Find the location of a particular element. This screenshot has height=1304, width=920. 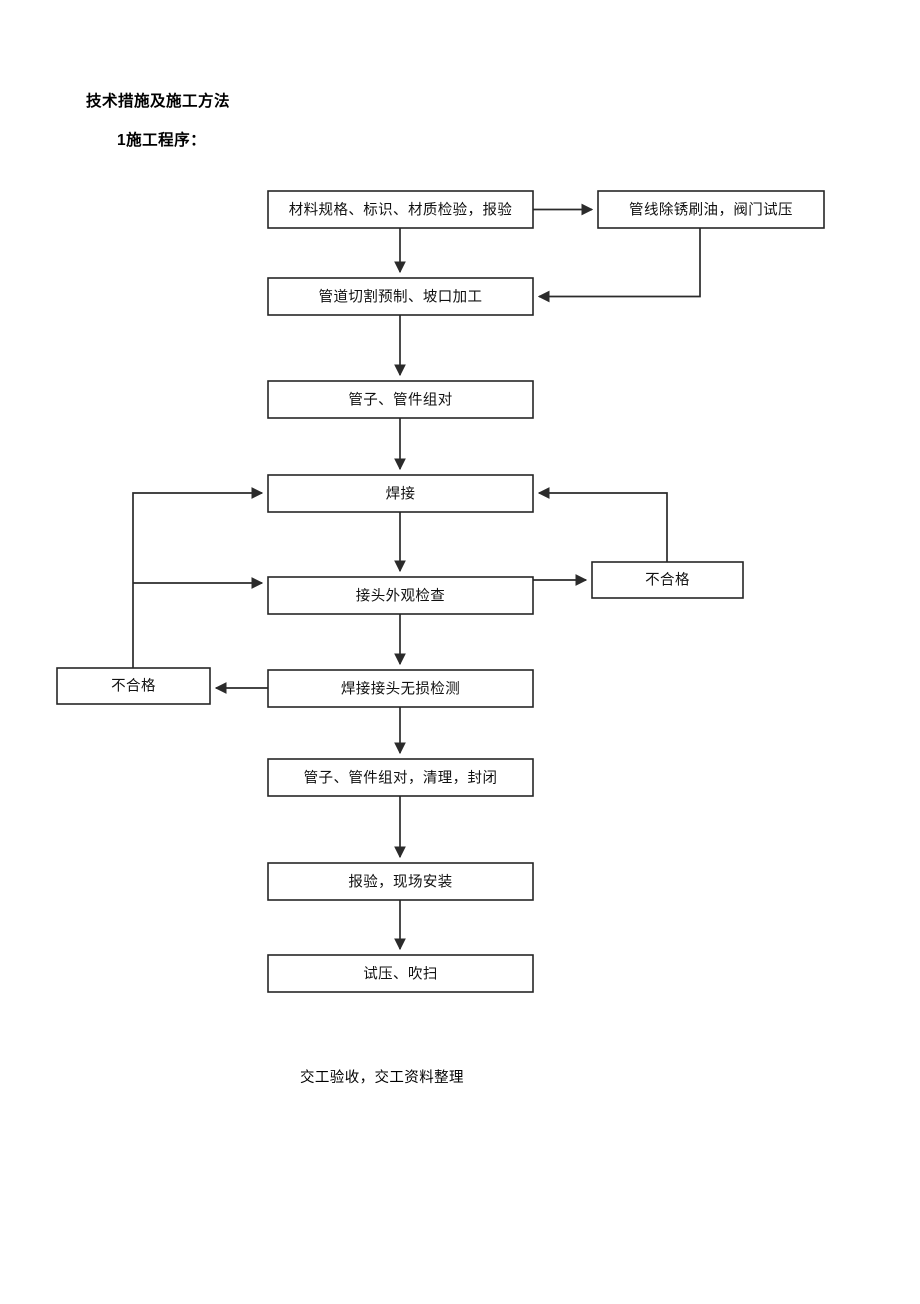

flow-node: 接头外观检查 is located at coordinates (400, 595).